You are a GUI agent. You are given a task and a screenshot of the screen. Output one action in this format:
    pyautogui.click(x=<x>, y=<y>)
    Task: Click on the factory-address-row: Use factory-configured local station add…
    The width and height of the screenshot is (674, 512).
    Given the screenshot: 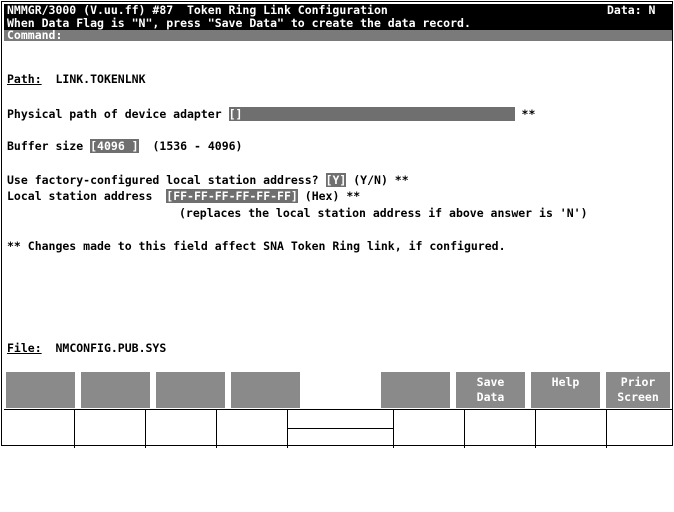 What is the action you would take?
    pyautogui.click(x=208, y=180)
    